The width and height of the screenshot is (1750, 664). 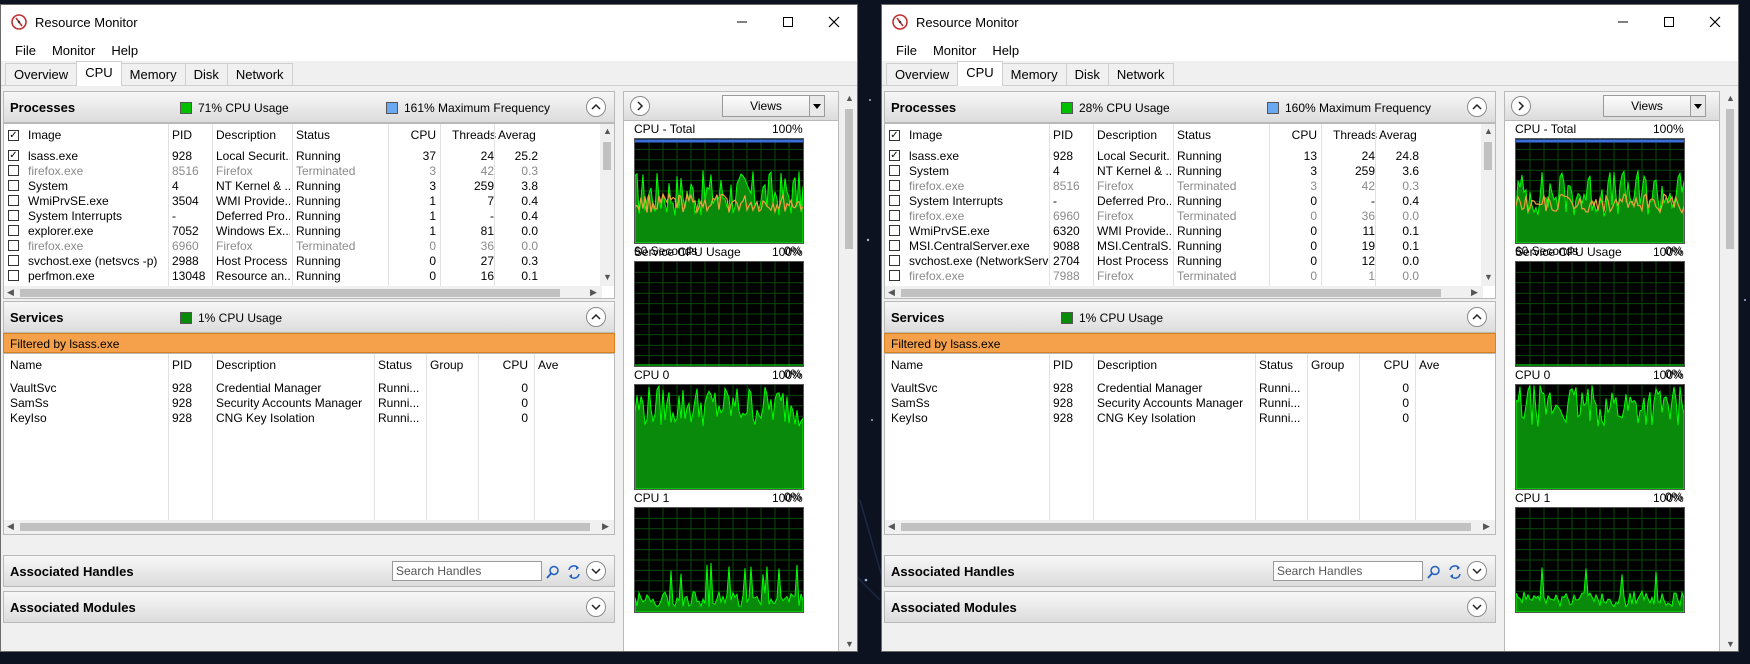 What do you see at coordinates (395, 365) in the screenshot?
I see `services-column-status: Status` at bounding box center [395, 365].